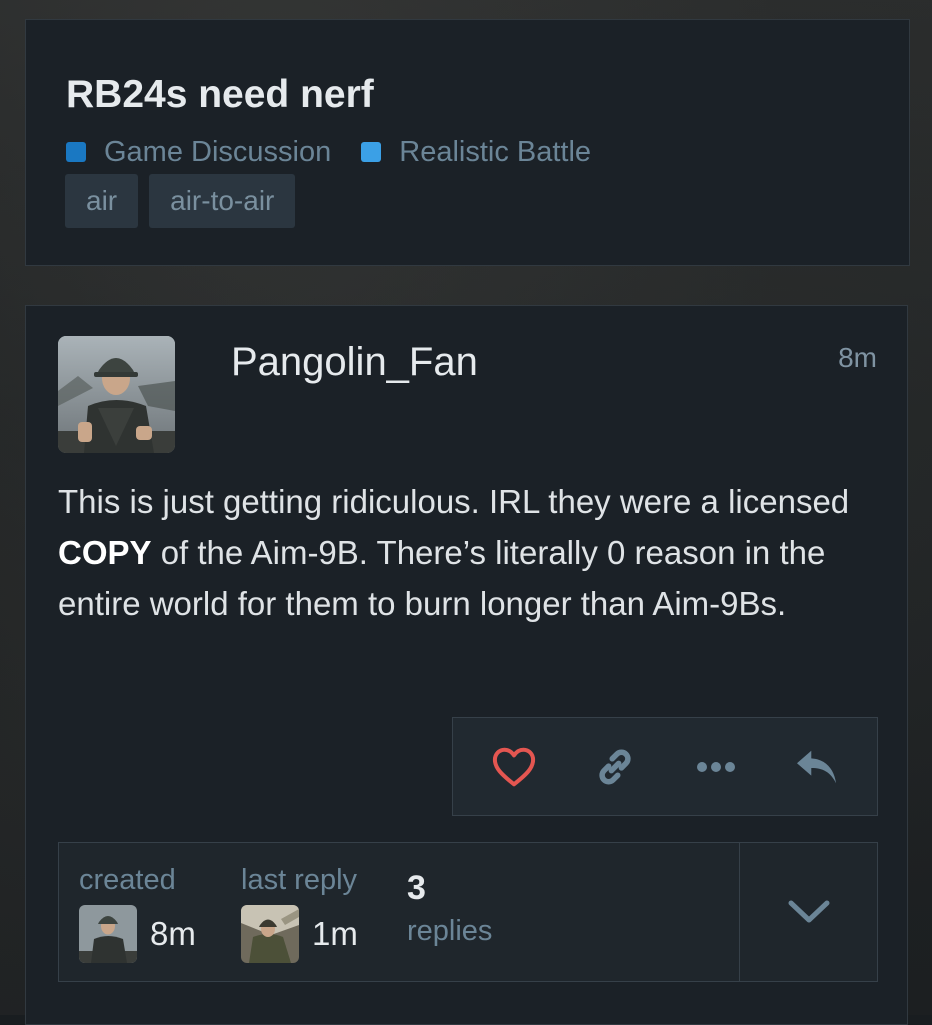 The width and height of the screenshot is (932, 1025). What do you see at coordinates (173, 933) in the screenshot?
I see `created-time: 8m` at bounding box center [173, 933].